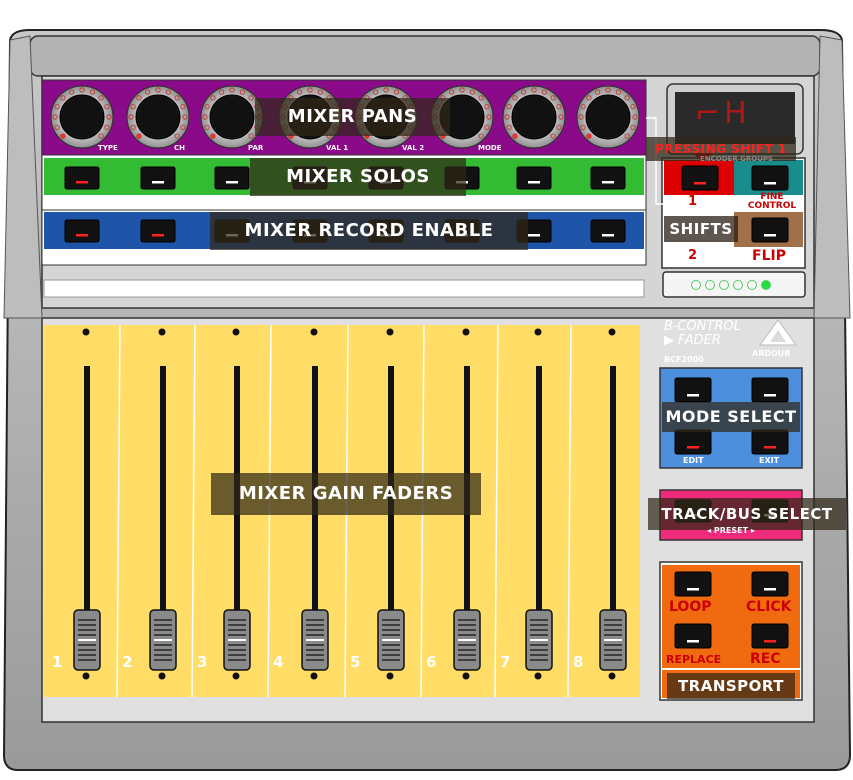  I want to click on flip-label: FLIP, so click(769, 256).